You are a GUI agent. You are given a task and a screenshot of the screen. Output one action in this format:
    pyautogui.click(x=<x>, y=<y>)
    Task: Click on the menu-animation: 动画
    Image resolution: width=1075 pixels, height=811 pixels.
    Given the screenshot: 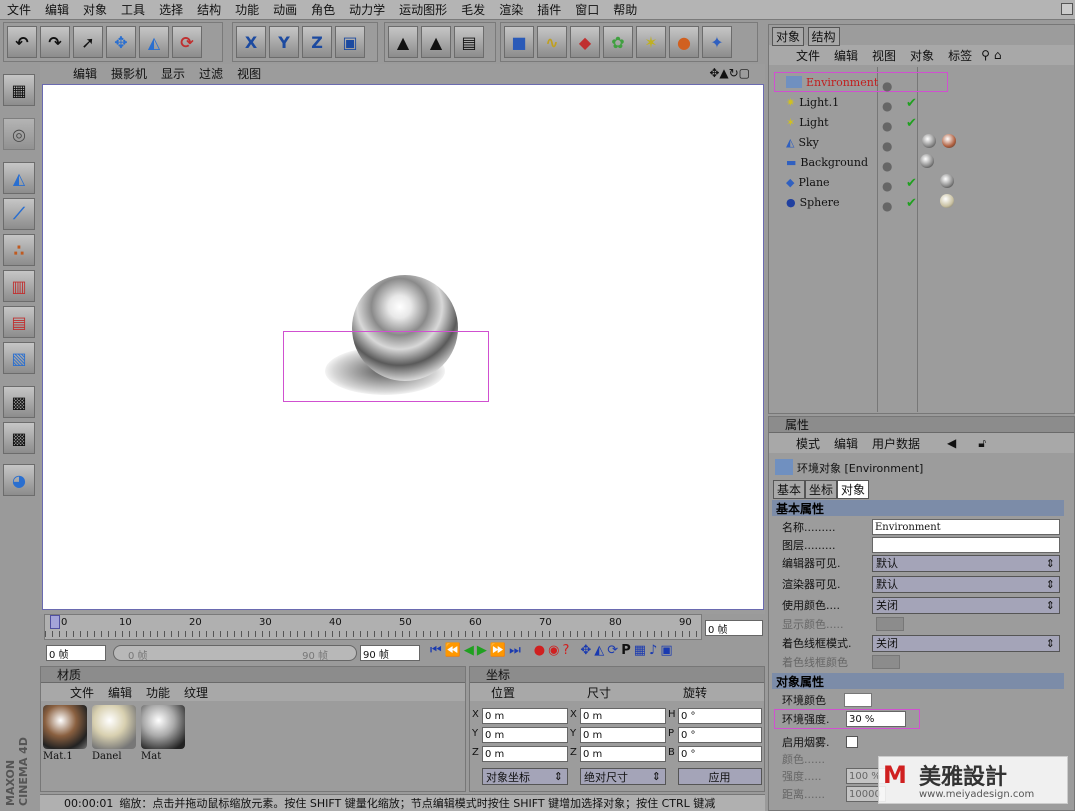 What is the action you would take?
    pyautogui.click(x=285, y=9)
    